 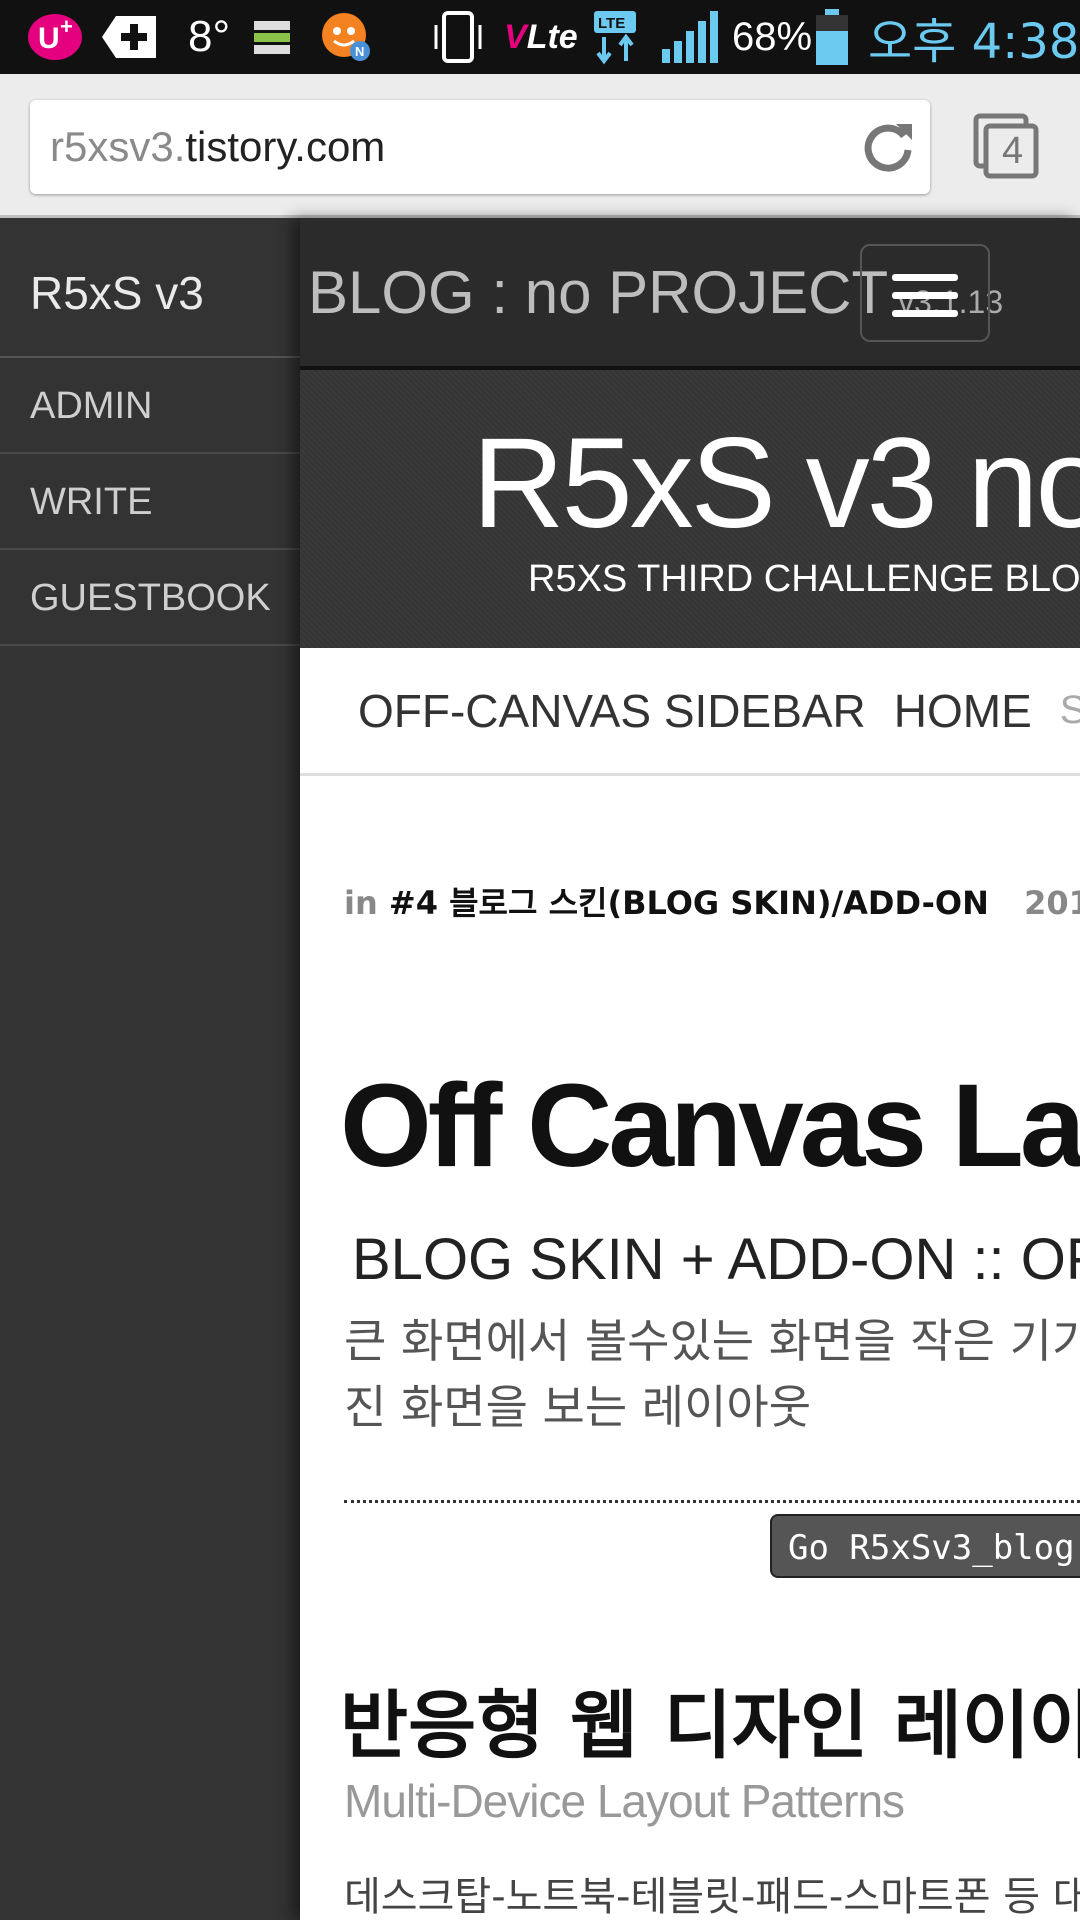 What do you see at coordinates (974, 42) in the screenshot?
I see `clock: 오후 4:38` at bounding box center [974, 42].